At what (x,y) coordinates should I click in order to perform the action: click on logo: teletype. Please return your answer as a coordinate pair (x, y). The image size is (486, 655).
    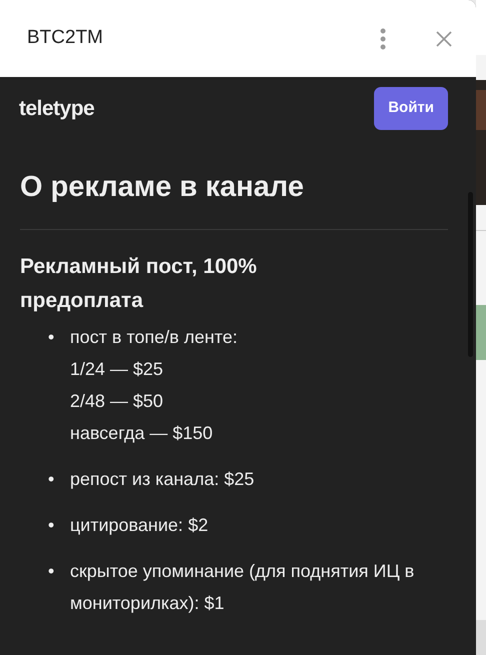
    Looking at the image, I should click on (56, 108).